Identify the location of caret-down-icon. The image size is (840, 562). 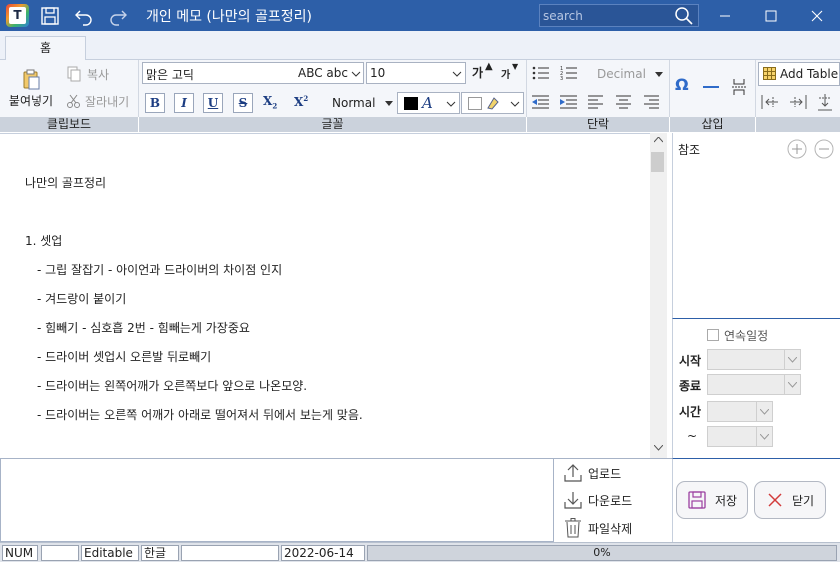
(659, 74).